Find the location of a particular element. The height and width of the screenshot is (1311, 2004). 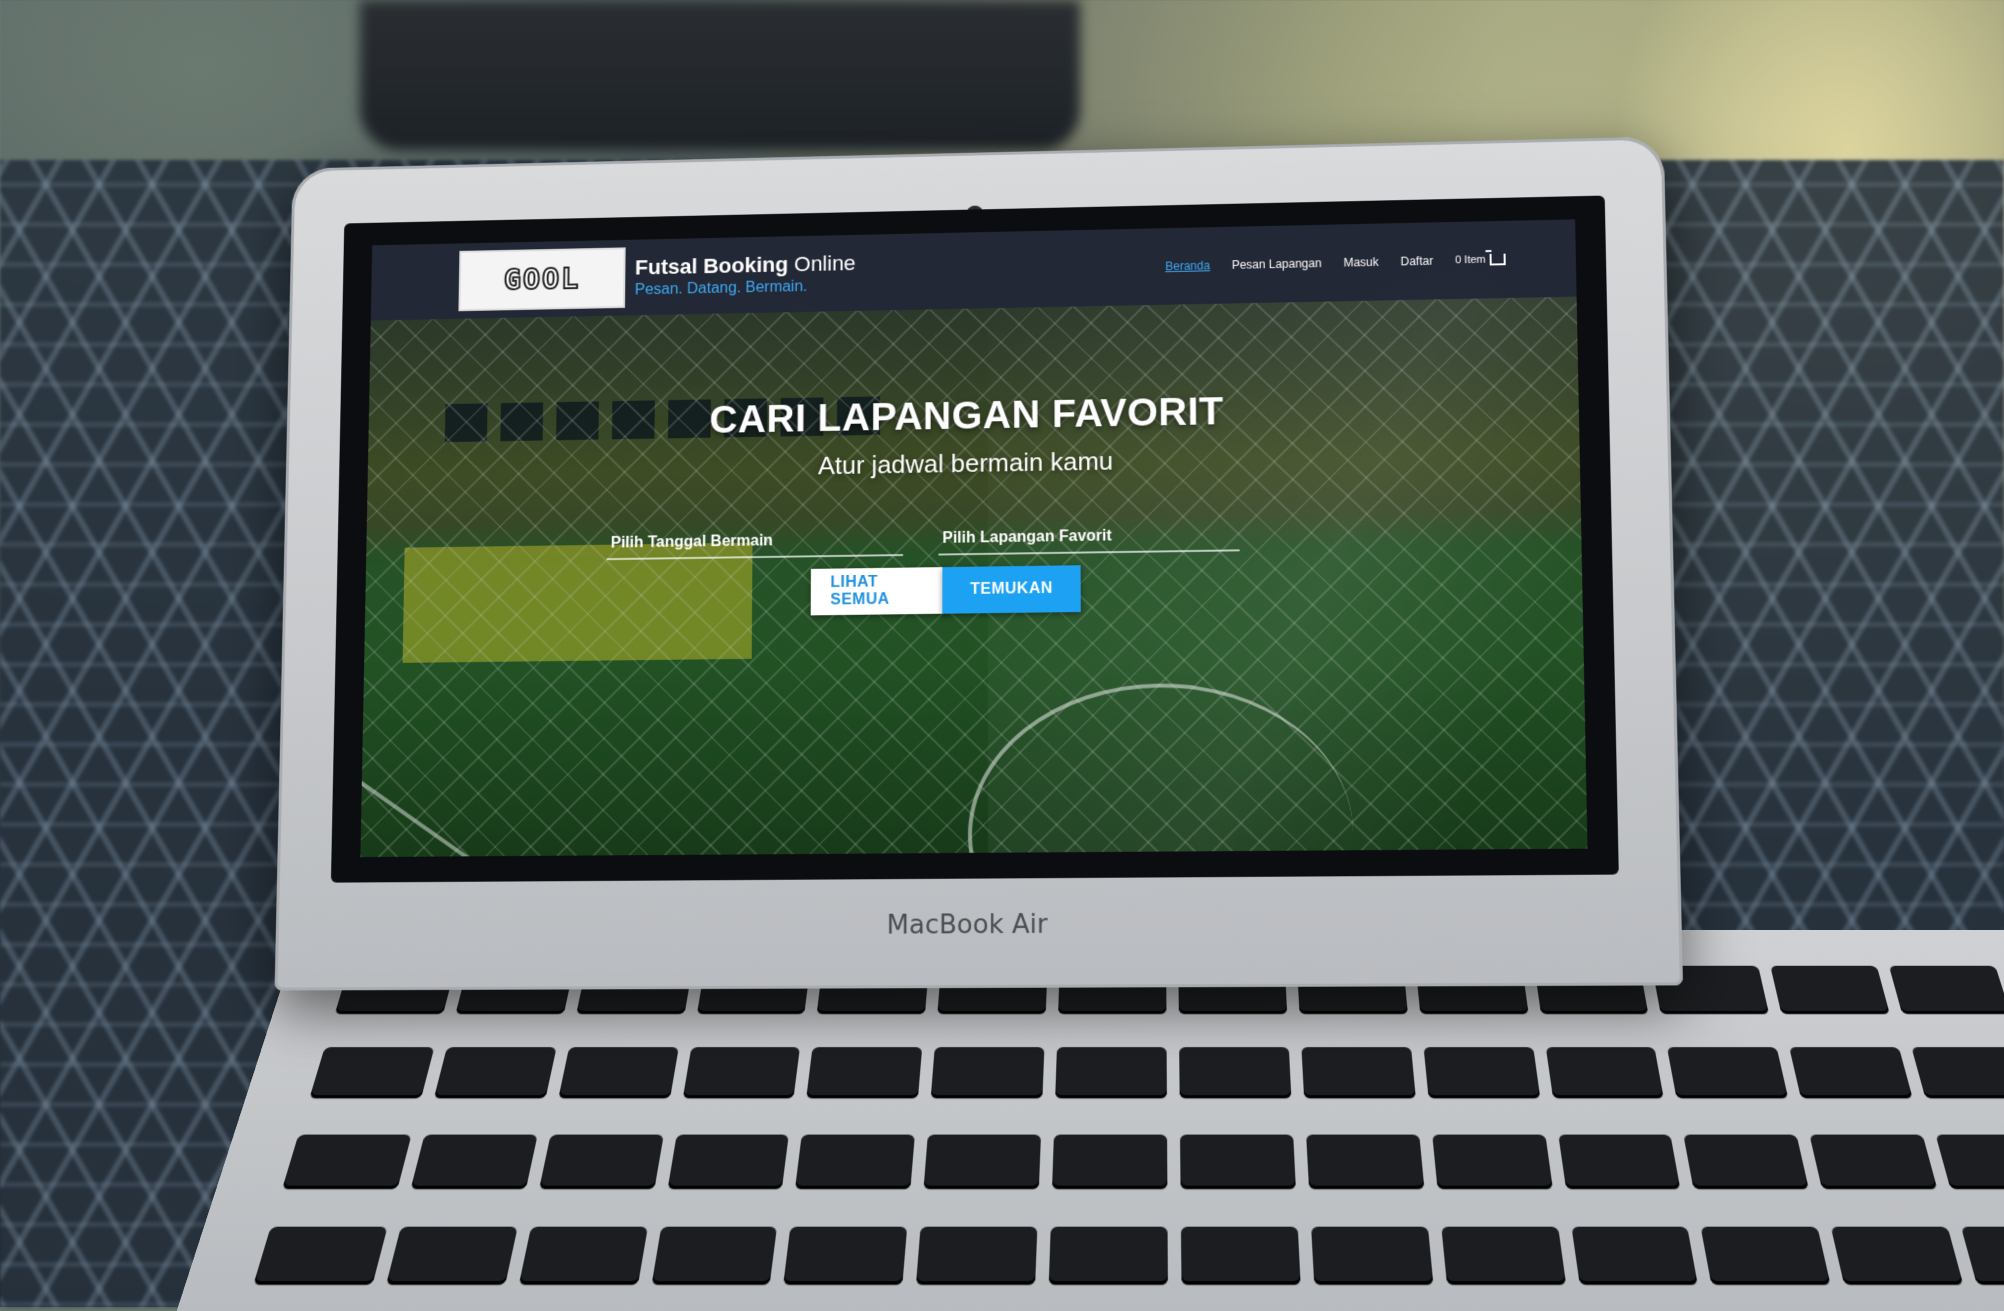

background-chair is located at coordinates (720, 75).